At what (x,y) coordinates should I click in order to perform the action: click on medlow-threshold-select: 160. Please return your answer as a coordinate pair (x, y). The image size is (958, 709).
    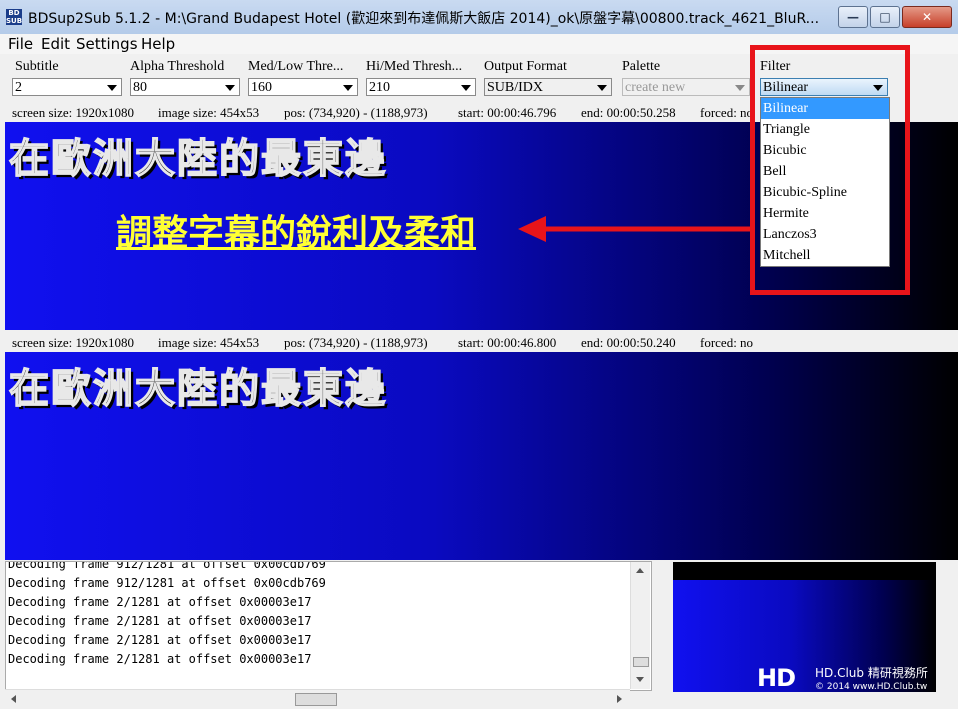
    Looking at the image, I should click on (303, 87).